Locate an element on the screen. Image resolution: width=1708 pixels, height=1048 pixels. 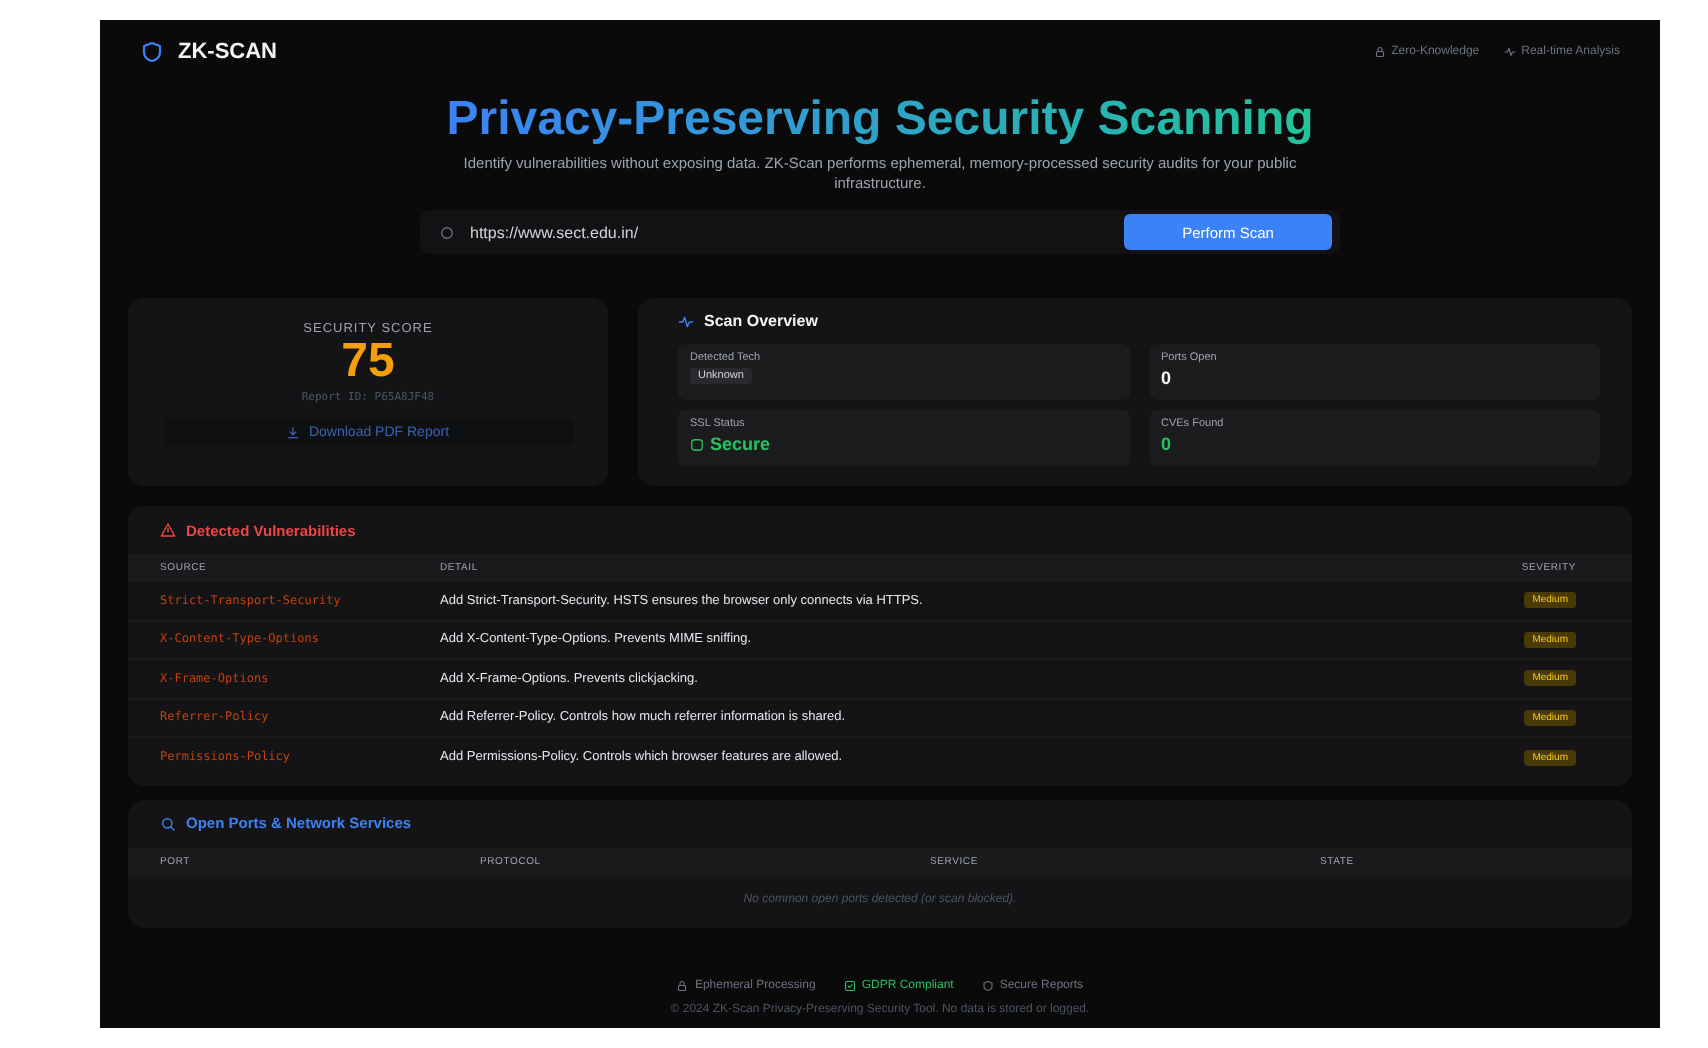
score-value: 75 is located at coordinates (368, 362).